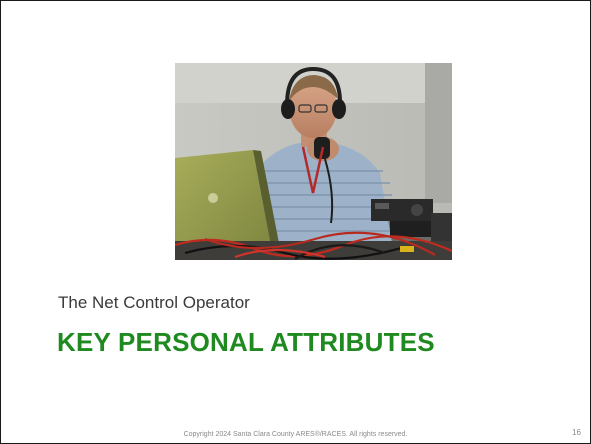  Describe the element at coordinates (154, 302) in the screenshot. I see `slide-subtitle: The Net Control Operator` at that location.